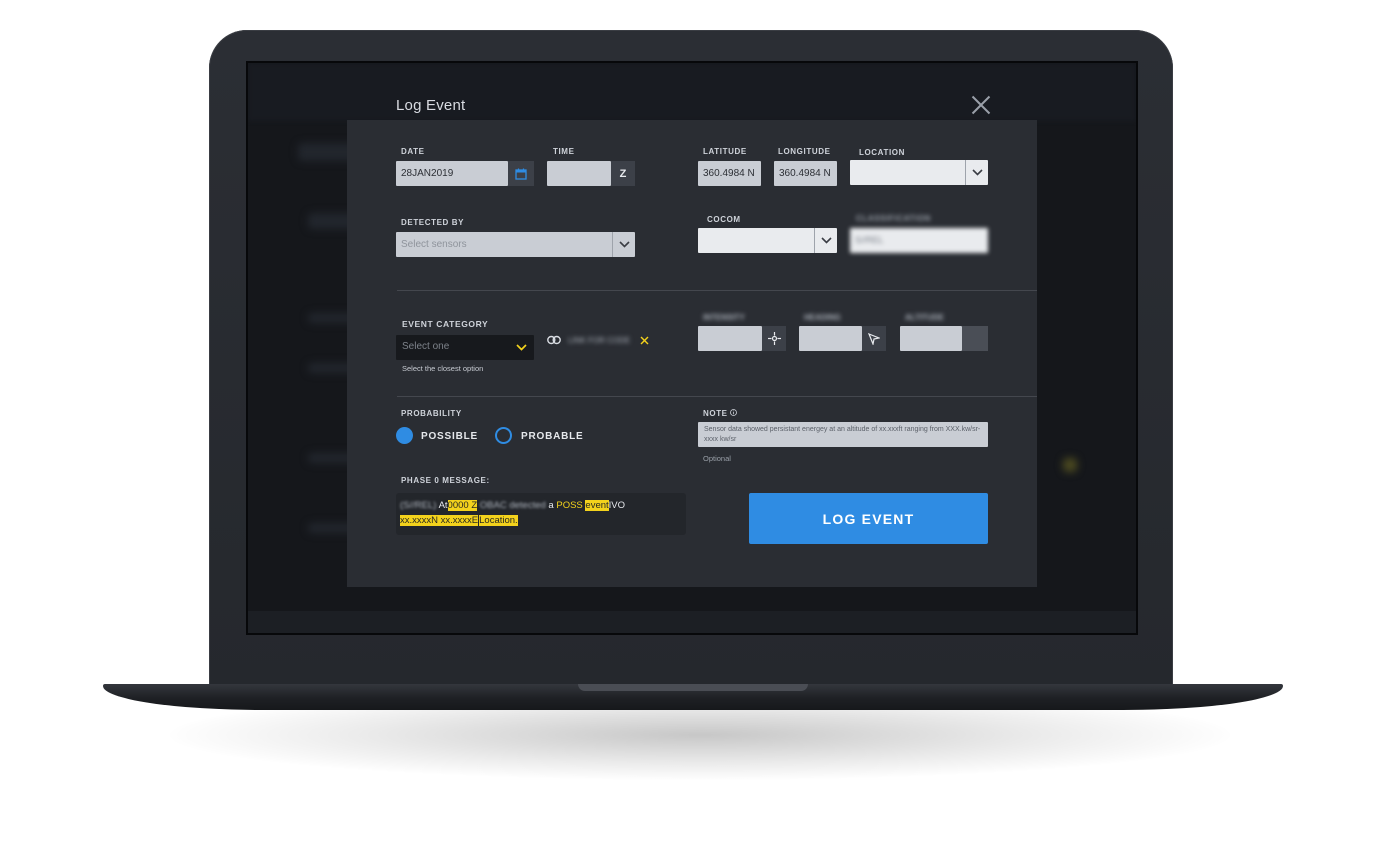  Describe the element at coordinates (805, 173) in the screenshot. I see `longitude-input: 360.4984 N` at that location.